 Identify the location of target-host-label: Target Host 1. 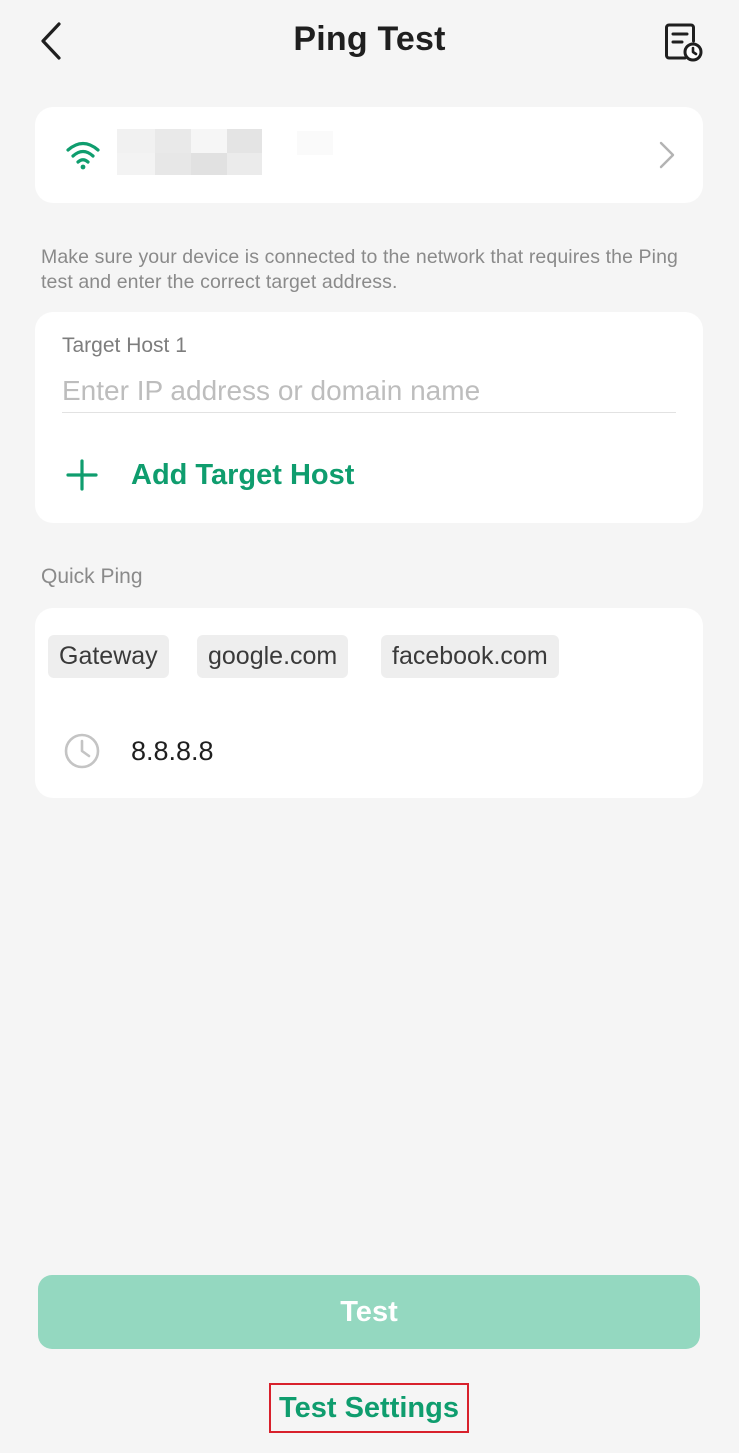
(124, 345).